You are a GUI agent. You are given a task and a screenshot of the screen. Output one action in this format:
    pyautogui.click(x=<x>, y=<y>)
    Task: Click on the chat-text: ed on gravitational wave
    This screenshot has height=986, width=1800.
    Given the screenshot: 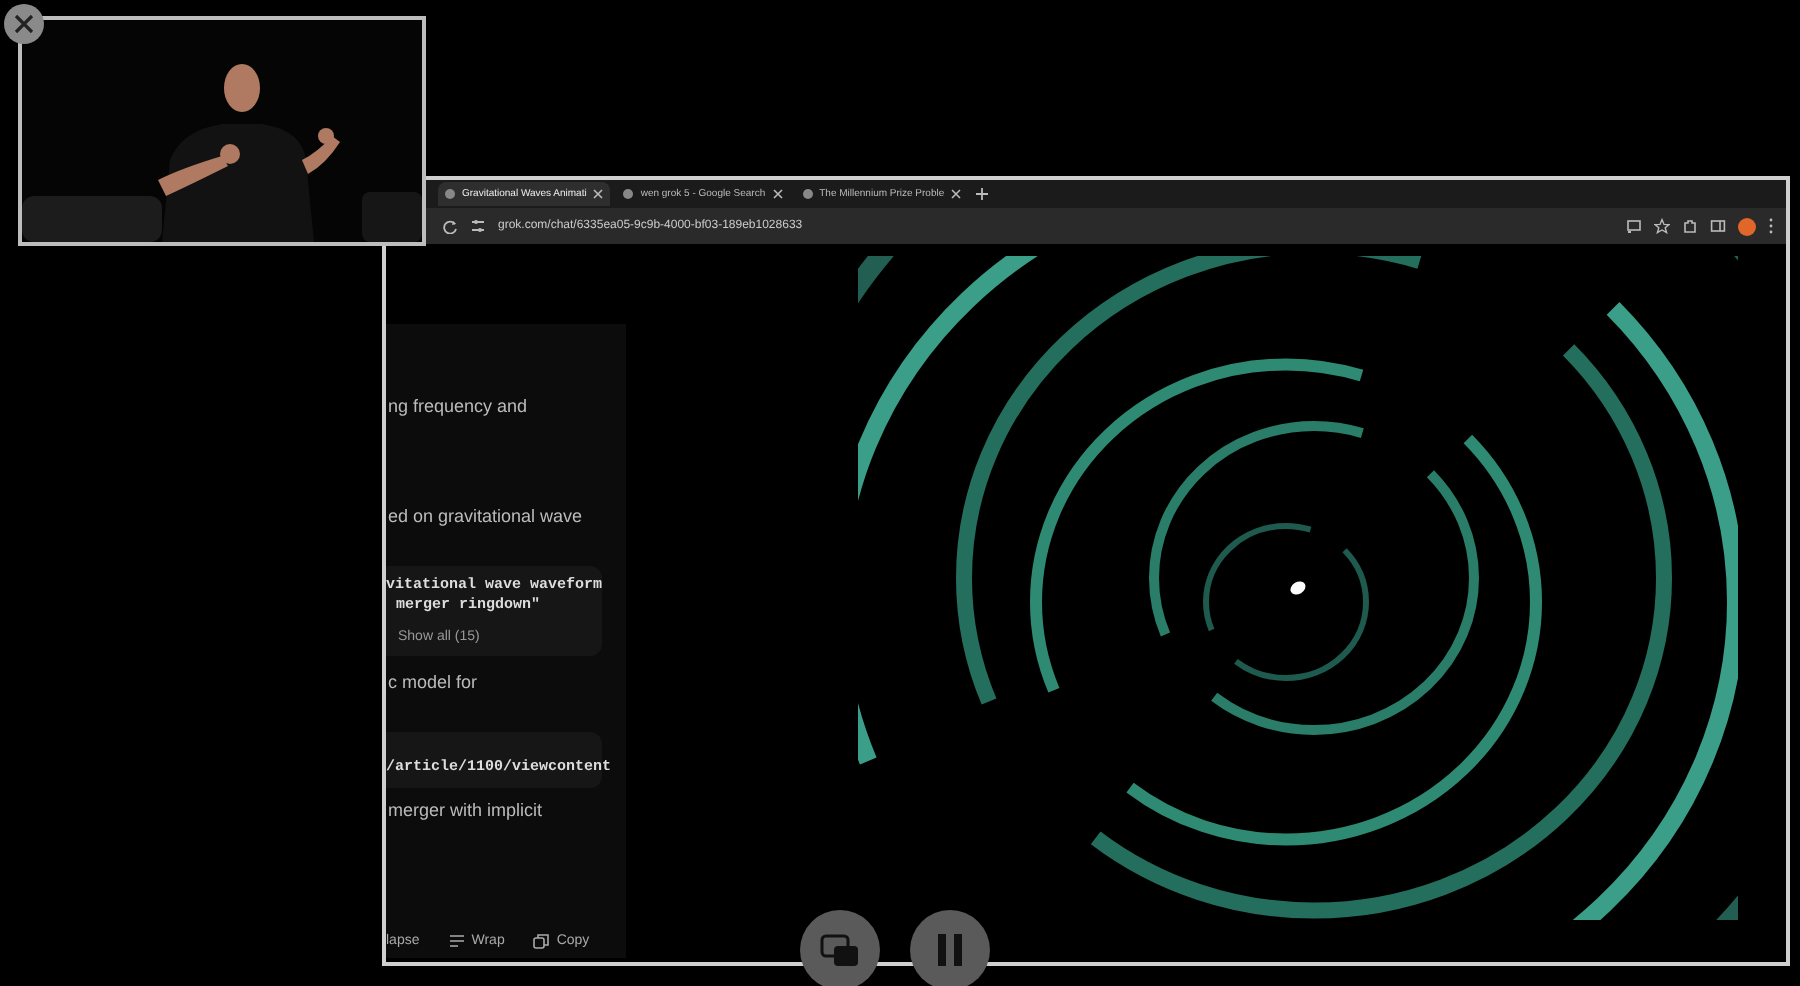 What is the action you would take?
    pyautogui.click(x=486, y=516)
    